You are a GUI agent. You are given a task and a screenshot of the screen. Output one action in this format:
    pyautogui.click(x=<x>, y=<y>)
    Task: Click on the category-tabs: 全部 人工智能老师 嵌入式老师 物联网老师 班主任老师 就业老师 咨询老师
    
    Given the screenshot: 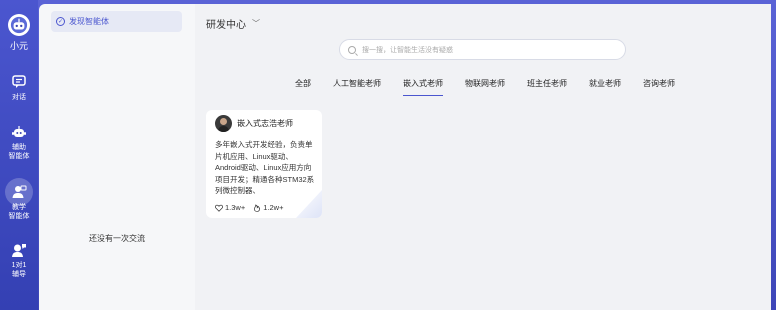 What is the action you would take?
    pyautogui.click(x=496, y=88)
    